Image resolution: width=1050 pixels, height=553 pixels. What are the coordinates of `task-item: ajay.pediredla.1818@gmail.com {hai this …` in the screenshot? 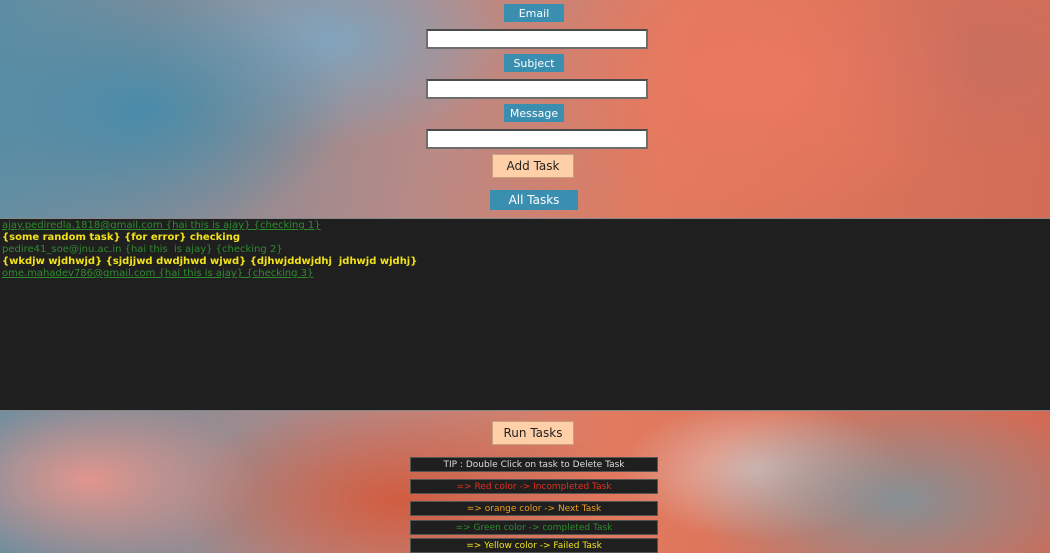 It's located at (161, 226).